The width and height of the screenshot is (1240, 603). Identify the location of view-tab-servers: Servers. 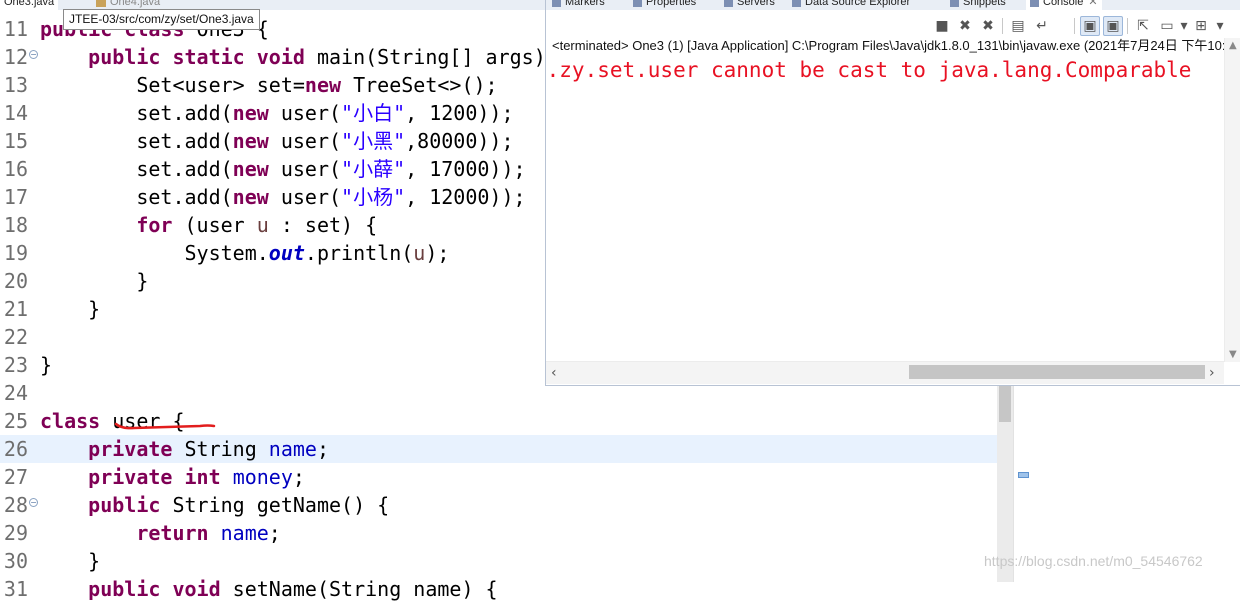
(749, 5).